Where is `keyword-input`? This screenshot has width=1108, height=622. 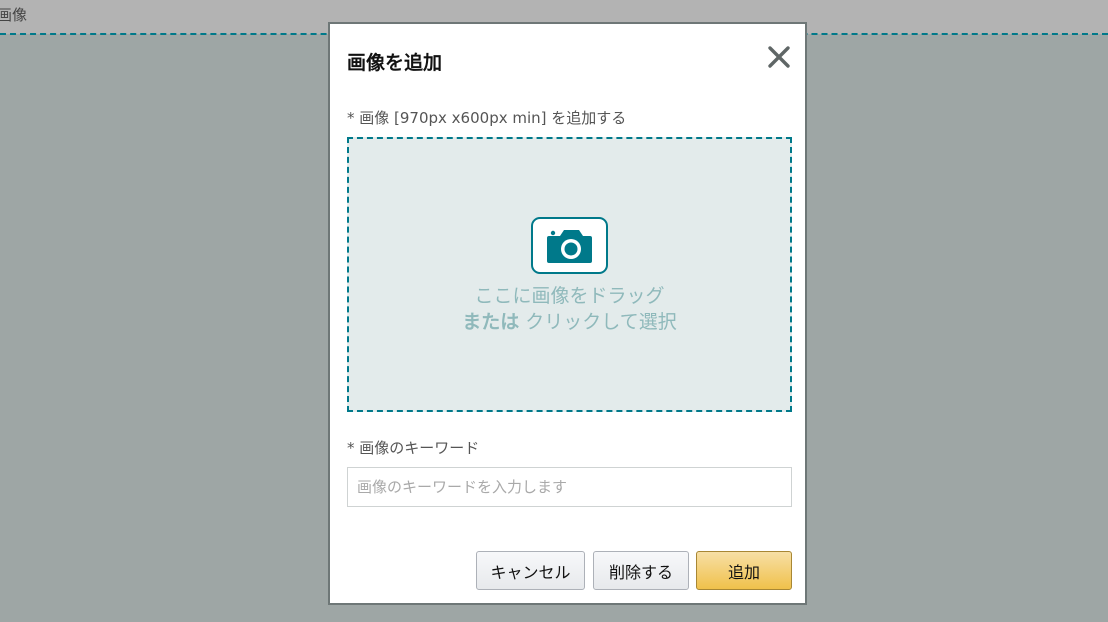
keyword-input is located at coordinates (569, 487).